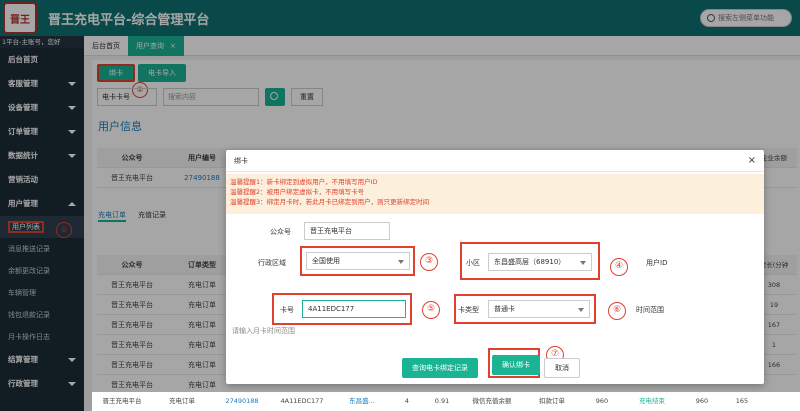 The width and height of the screenshot is (800, 411). Describe the element at coordinates (326, 261) in the screenshot. I see `region-value: 全国使用` at that location.